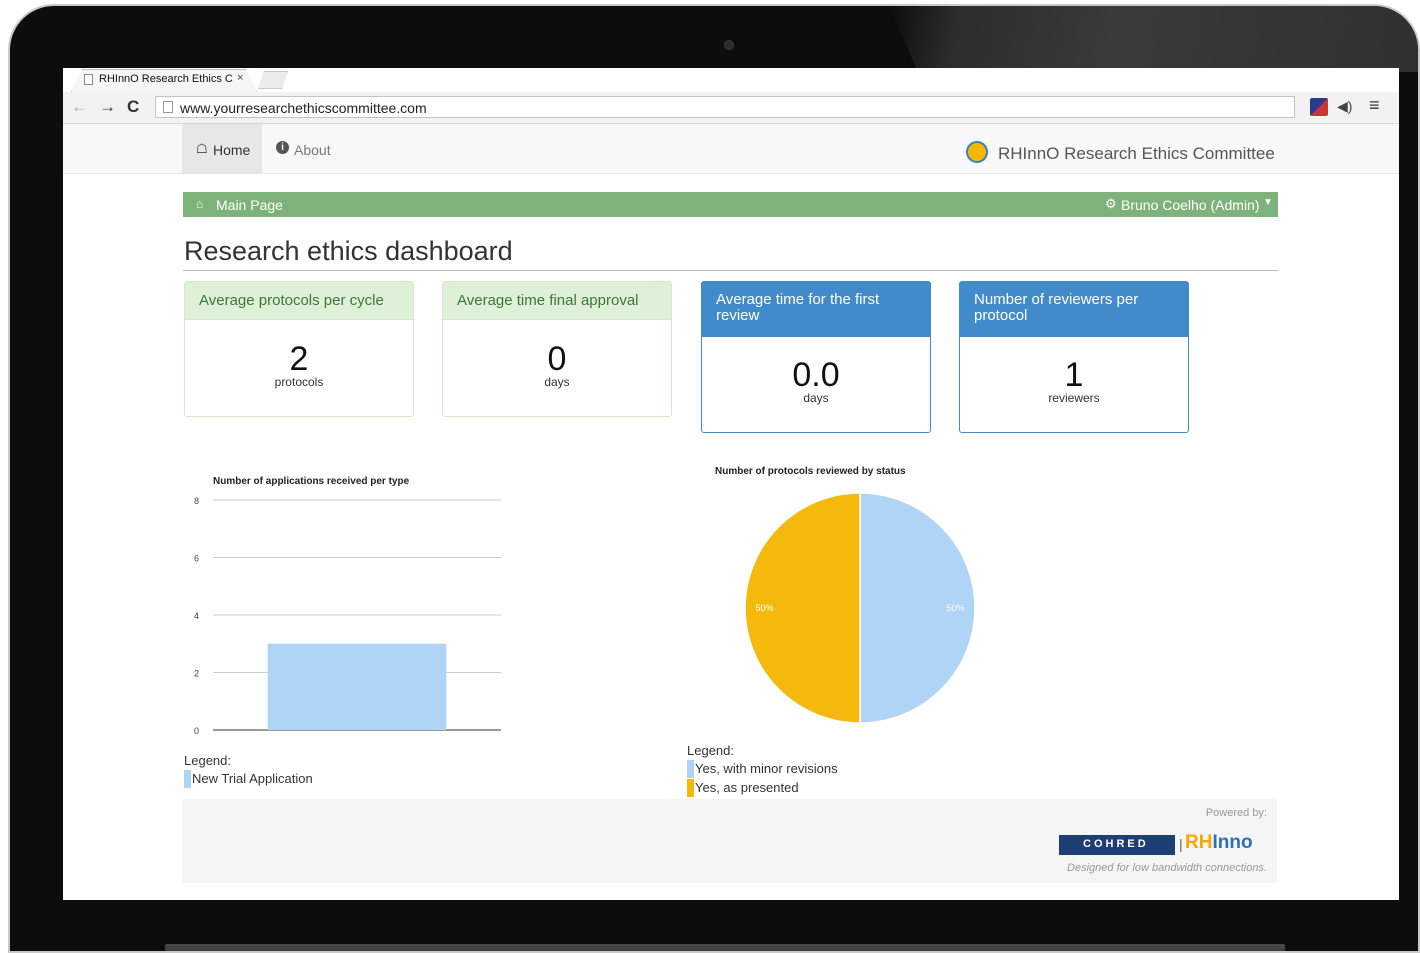 The height and width of the screenshot is (953, 1420). What do you see at coordinates (1136, 154) in the screenshot?
I see `brand-name: RHInnO Research Ethics Committee` at bounding box center [1136, 154].